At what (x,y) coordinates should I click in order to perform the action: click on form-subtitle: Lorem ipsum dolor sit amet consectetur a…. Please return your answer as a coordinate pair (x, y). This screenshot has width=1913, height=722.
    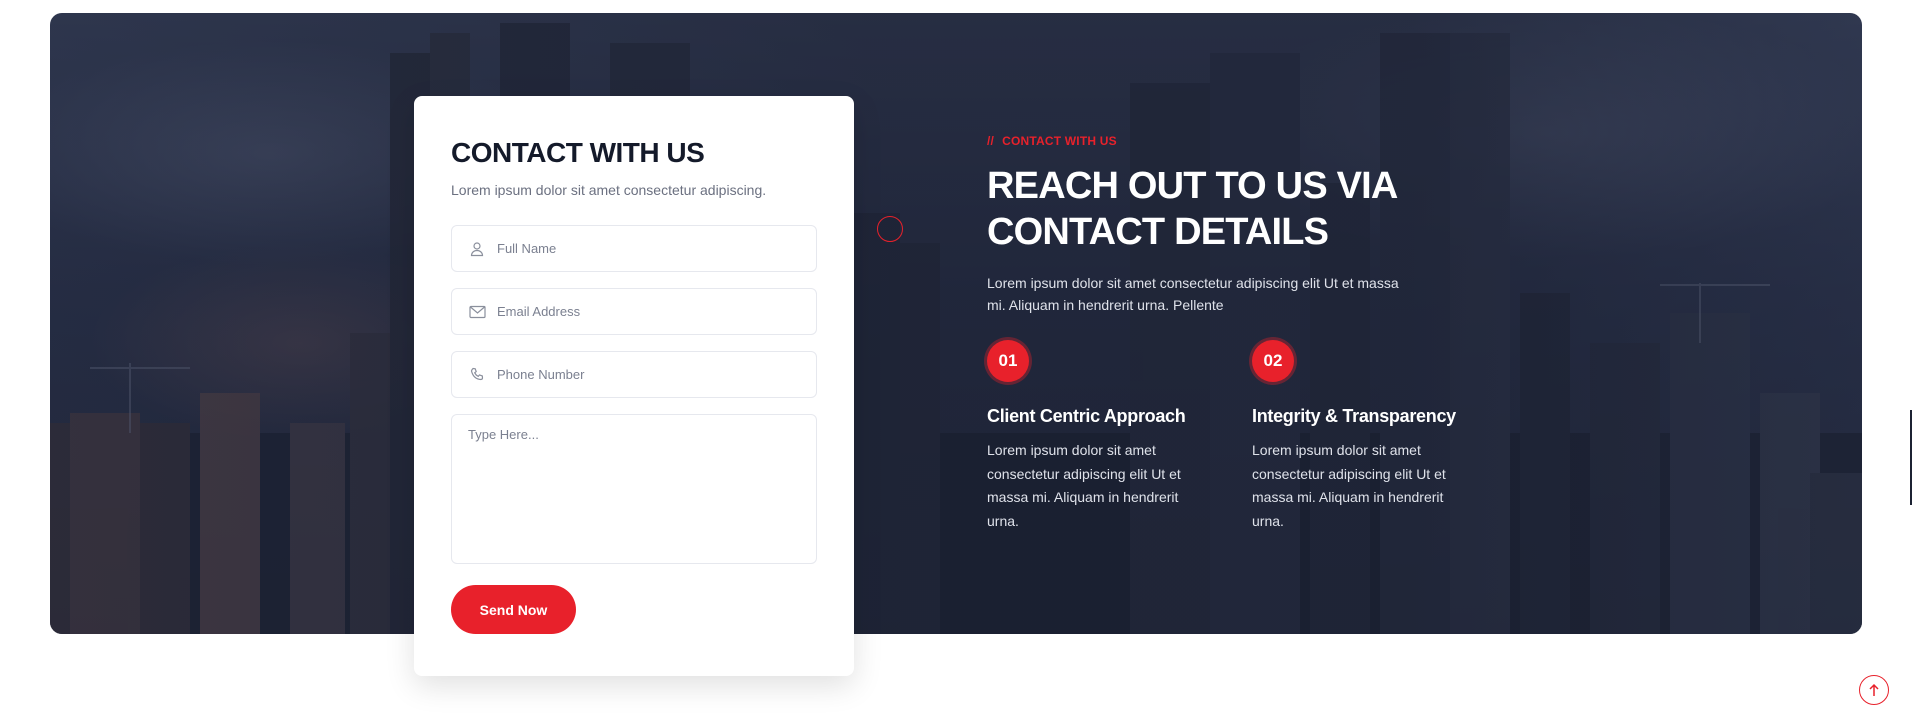
    Looking at the image, I should click on (609, 190).